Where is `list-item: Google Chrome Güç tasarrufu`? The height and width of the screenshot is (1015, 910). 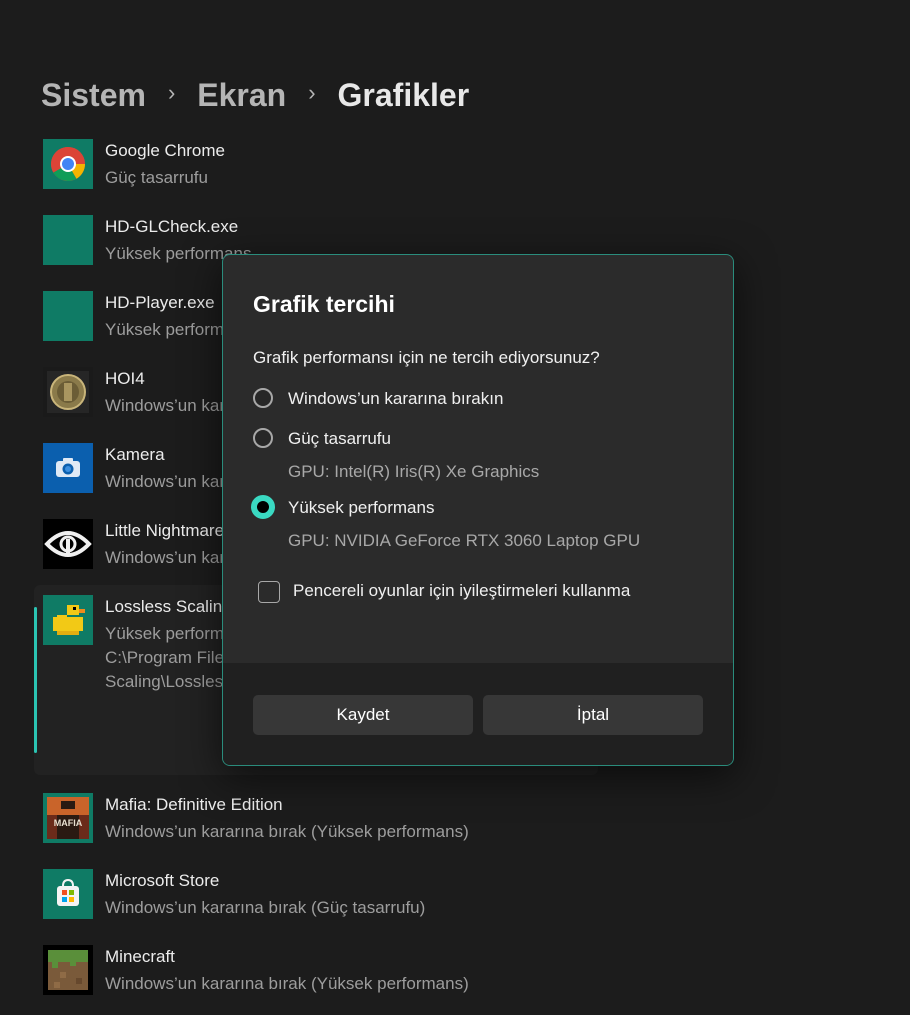
list-item: Google Chrome Güç tasarrufu is located at coordinates (316, 164).